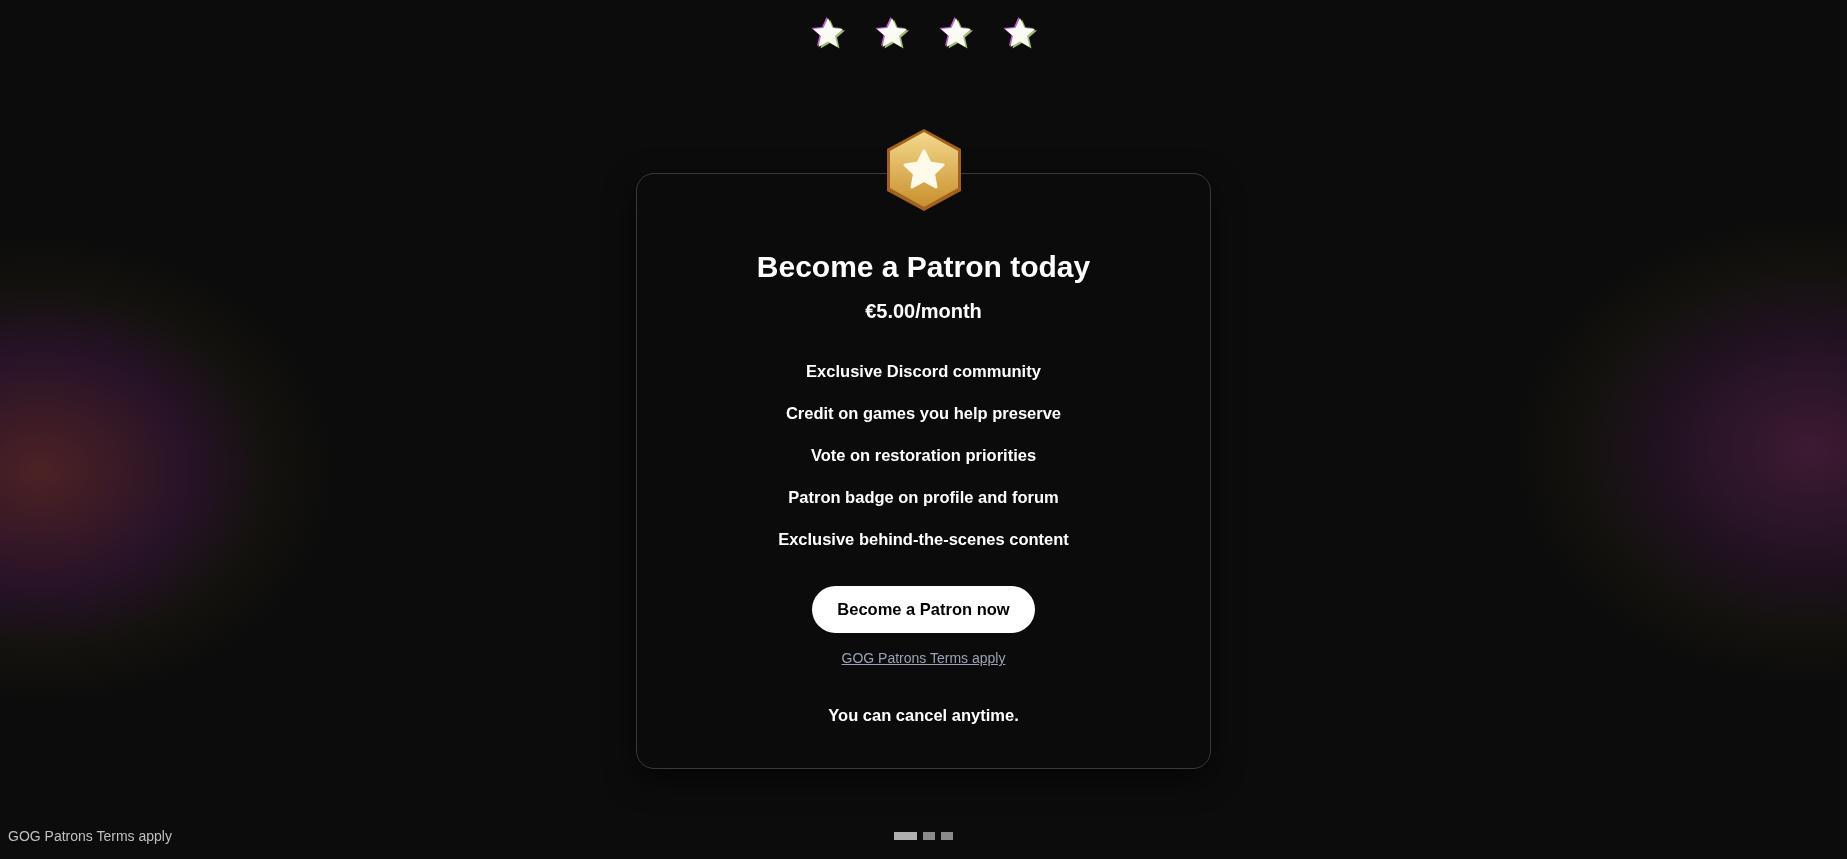  I want to click on benefit-text: Exclusive behind-the-scenes content, so click(923, 539).